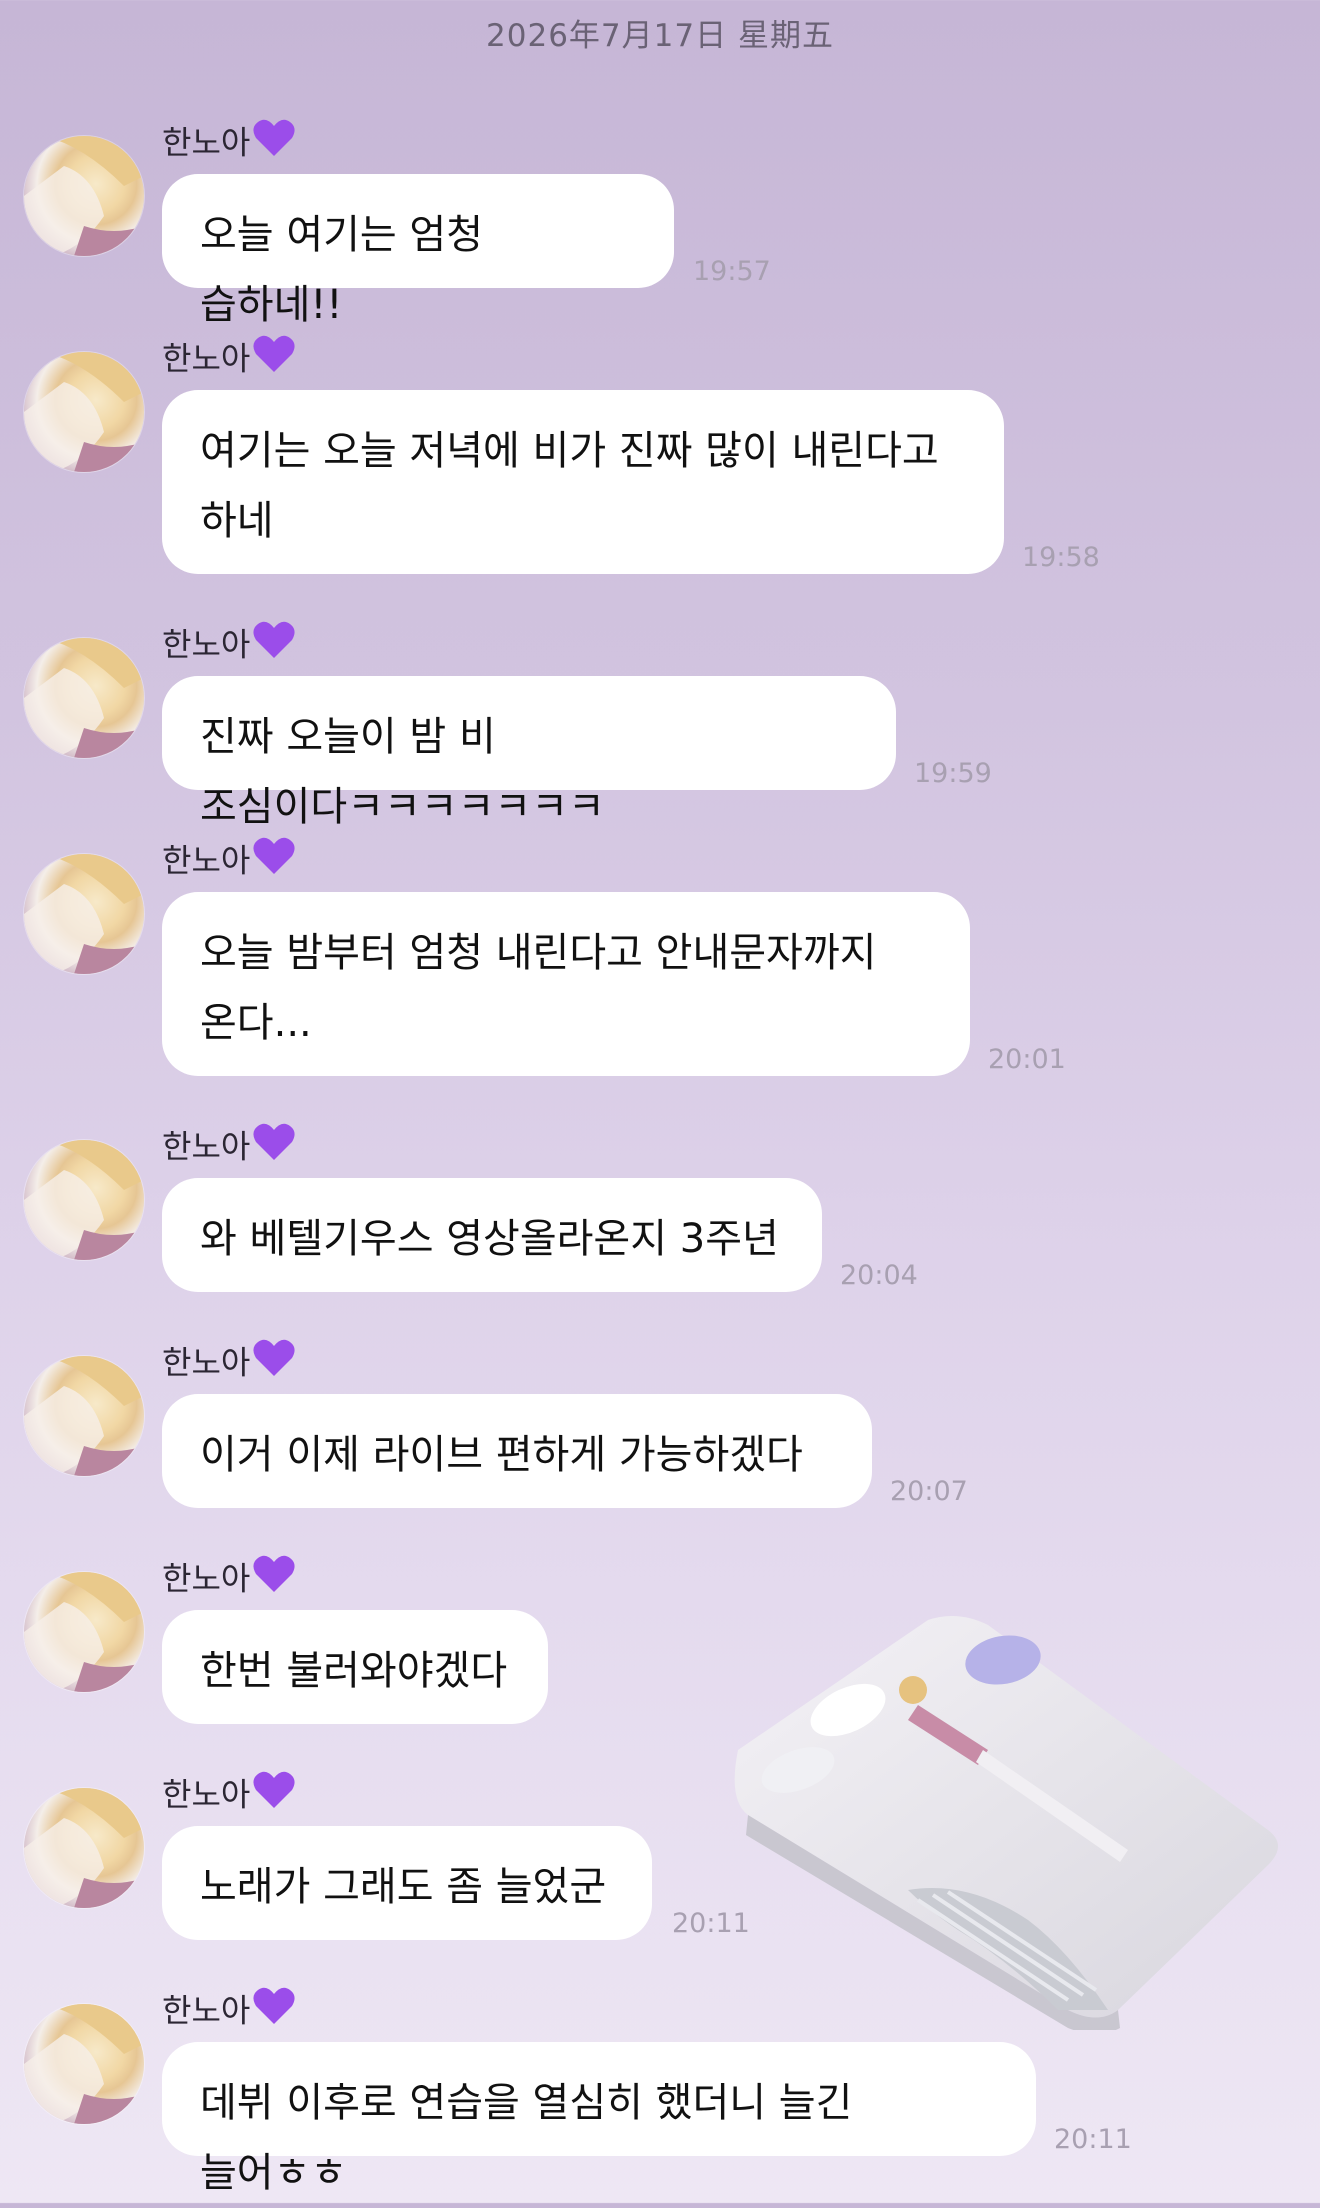 This screenshot has width=1320, height=2208. I want to click on message-bubble: 노래가 그래도 좀 늘었군, so click(407, 1883).